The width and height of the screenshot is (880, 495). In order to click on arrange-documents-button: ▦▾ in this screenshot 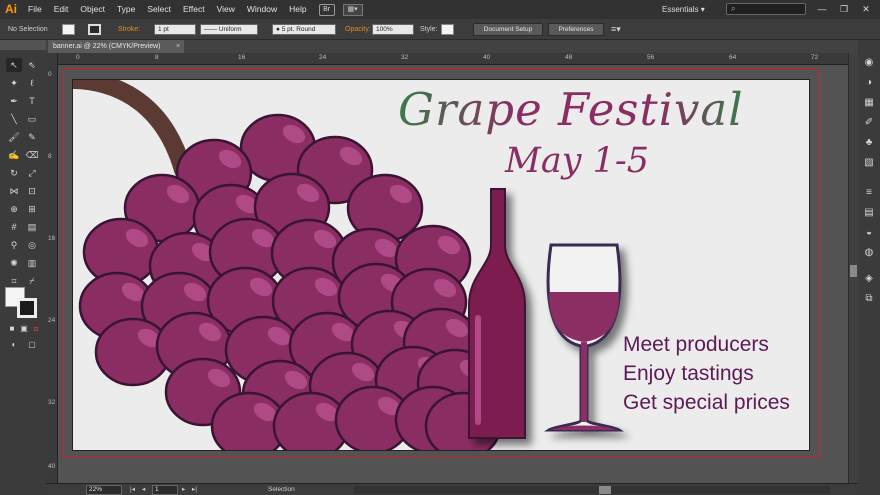, I will do `click(352, 9)`.